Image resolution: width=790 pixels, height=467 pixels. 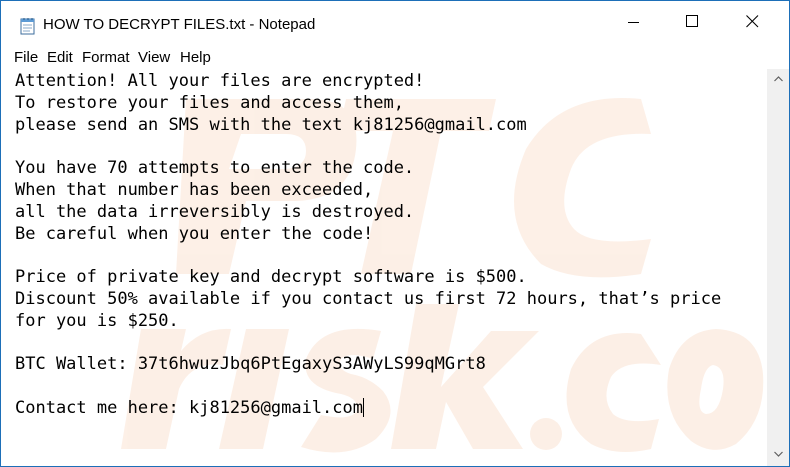 What do you see at coordinates (154, 57) in the screenshot?
I see `menu-view: View` at bounding box center [154, 57].